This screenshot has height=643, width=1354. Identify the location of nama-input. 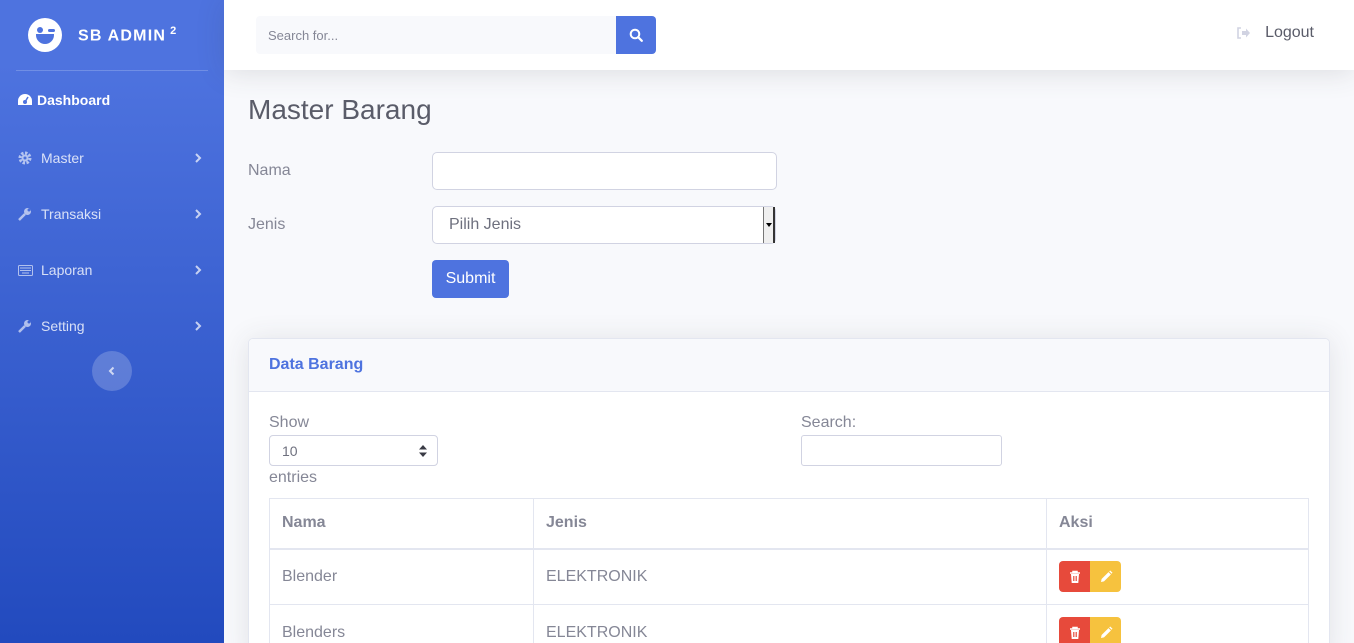
(604, 171).